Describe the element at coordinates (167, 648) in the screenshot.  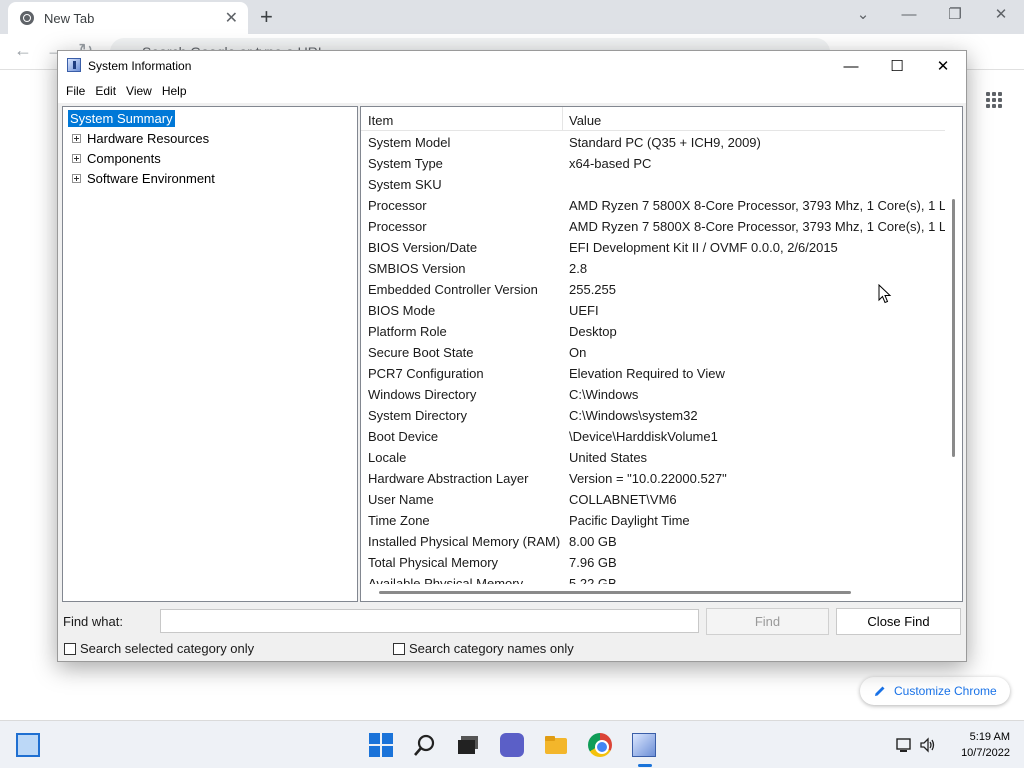
I see `checkbox-label: Search selected category only` at that location.